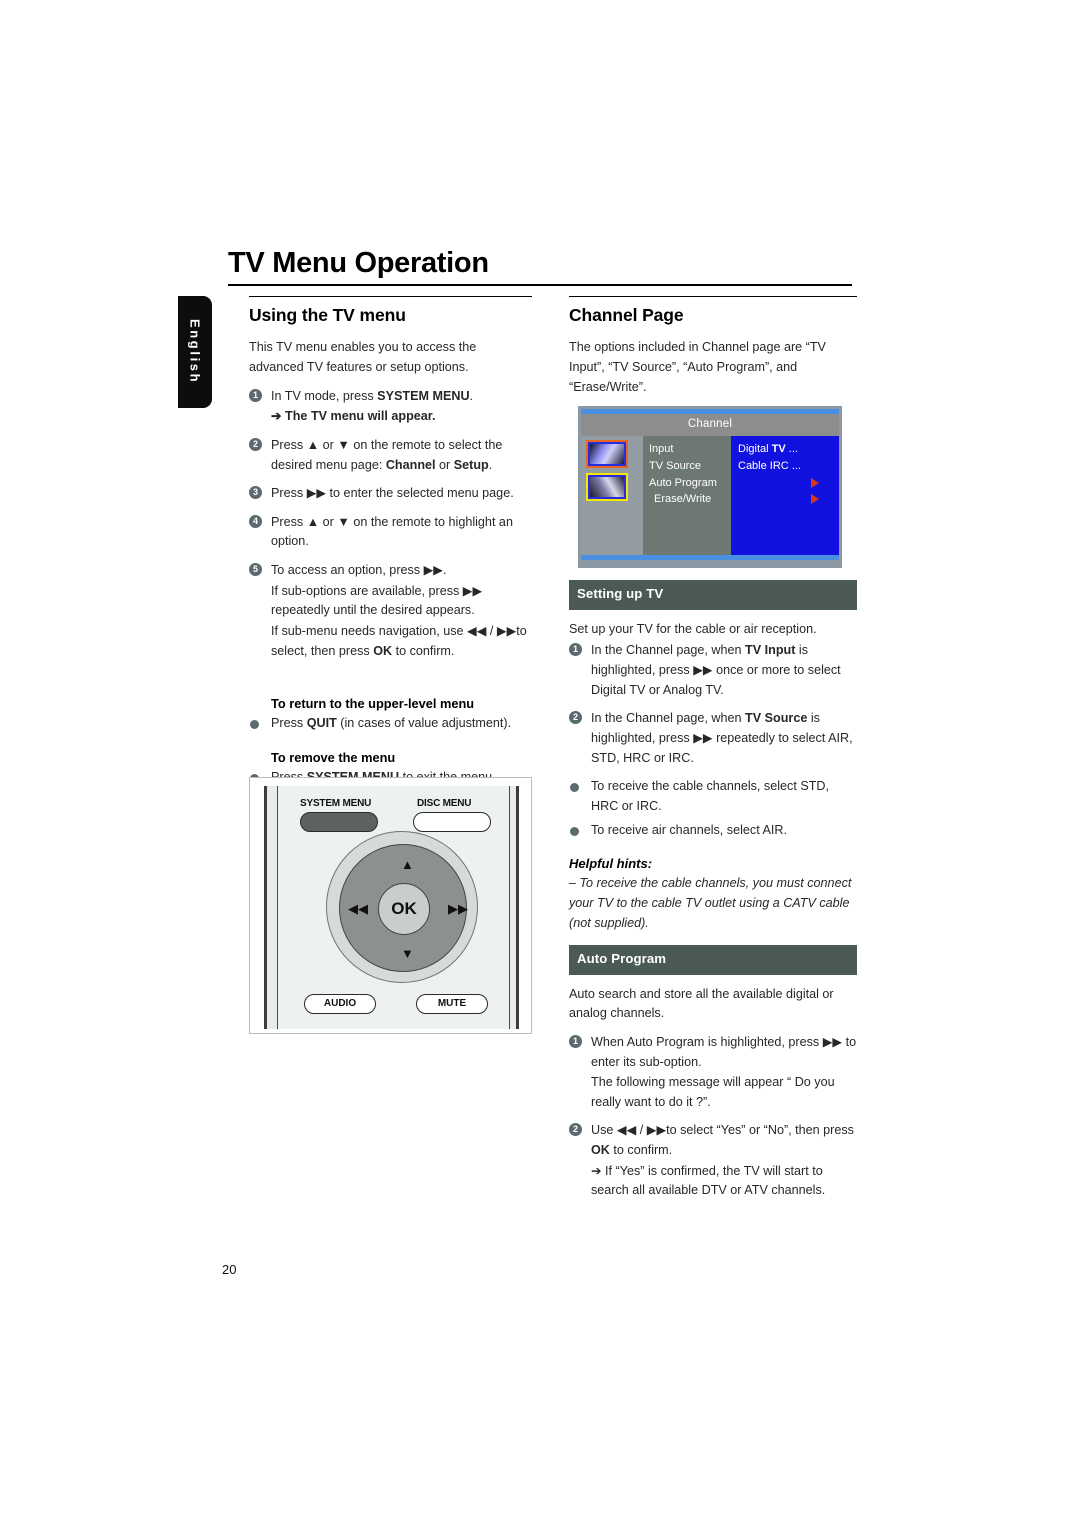 The height and width of the screenshot is (1528, 1080). I want to click on list-item: To receive air channels, select AIR., so click(713, 831).